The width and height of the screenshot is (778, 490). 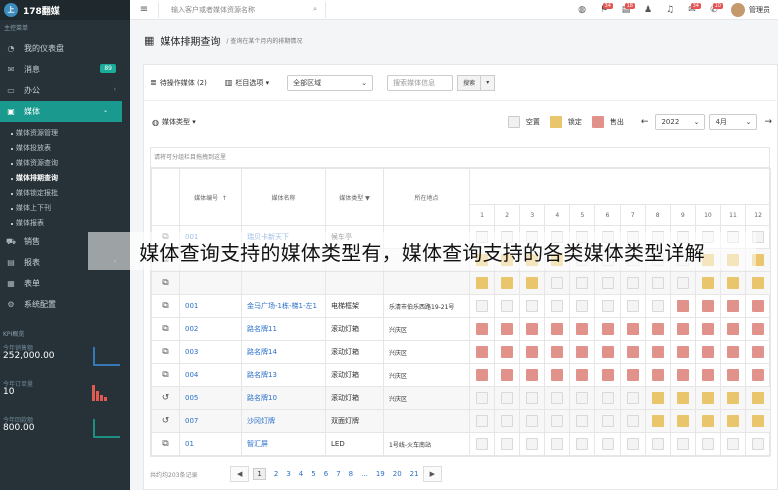 I want to click on submenu-media-lock-approval: 媒体锁定报批, so click(x=65, y=193).